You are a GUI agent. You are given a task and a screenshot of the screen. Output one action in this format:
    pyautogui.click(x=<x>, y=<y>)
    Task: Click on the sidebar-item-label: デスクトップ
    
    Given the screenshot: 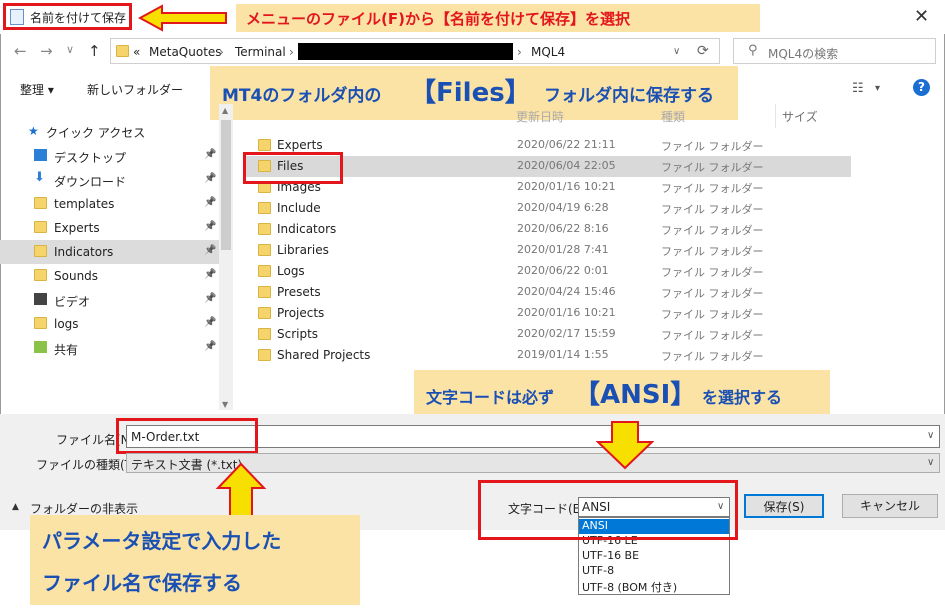 What is the action you would take?
    pyautogui.click(x=90, y=158)
    